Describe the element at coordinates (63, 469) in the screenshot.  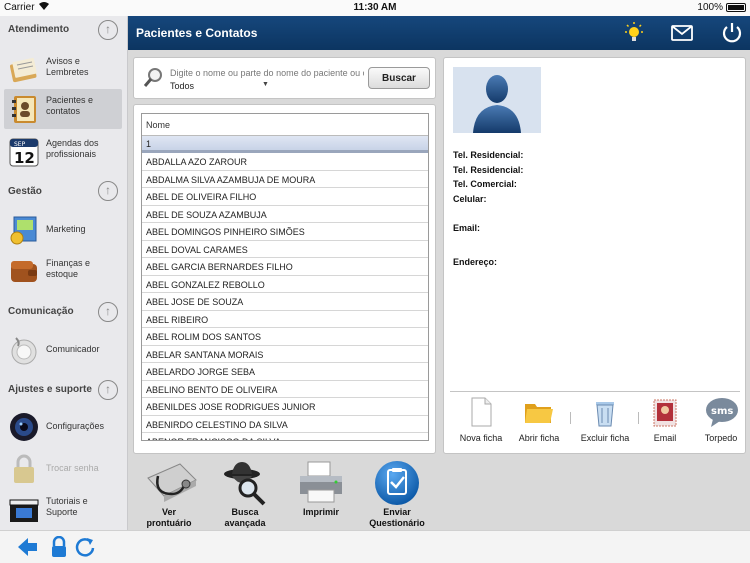
I see `sidebar-item-trocar-senha: Trocar senha` at that location.